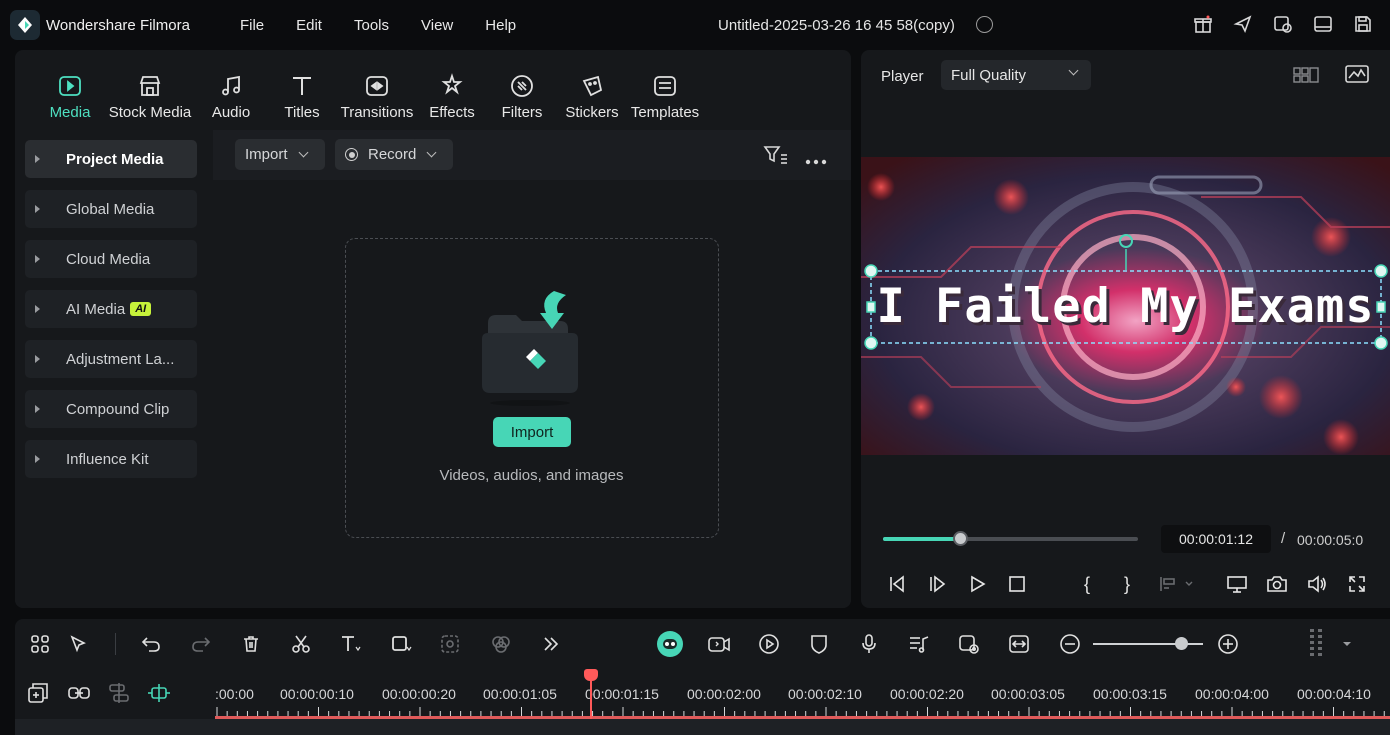  Describe the element at coordinates (591, 675) in the screenshot. I see `playhead-handle` at that location.